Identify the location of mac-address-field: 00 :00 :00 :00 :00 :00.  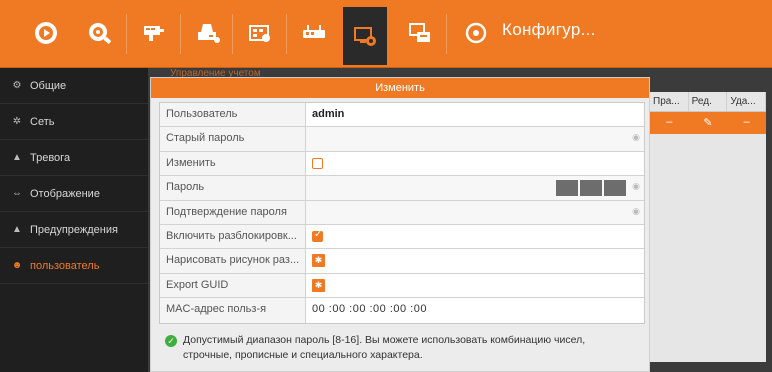
(475, 310).